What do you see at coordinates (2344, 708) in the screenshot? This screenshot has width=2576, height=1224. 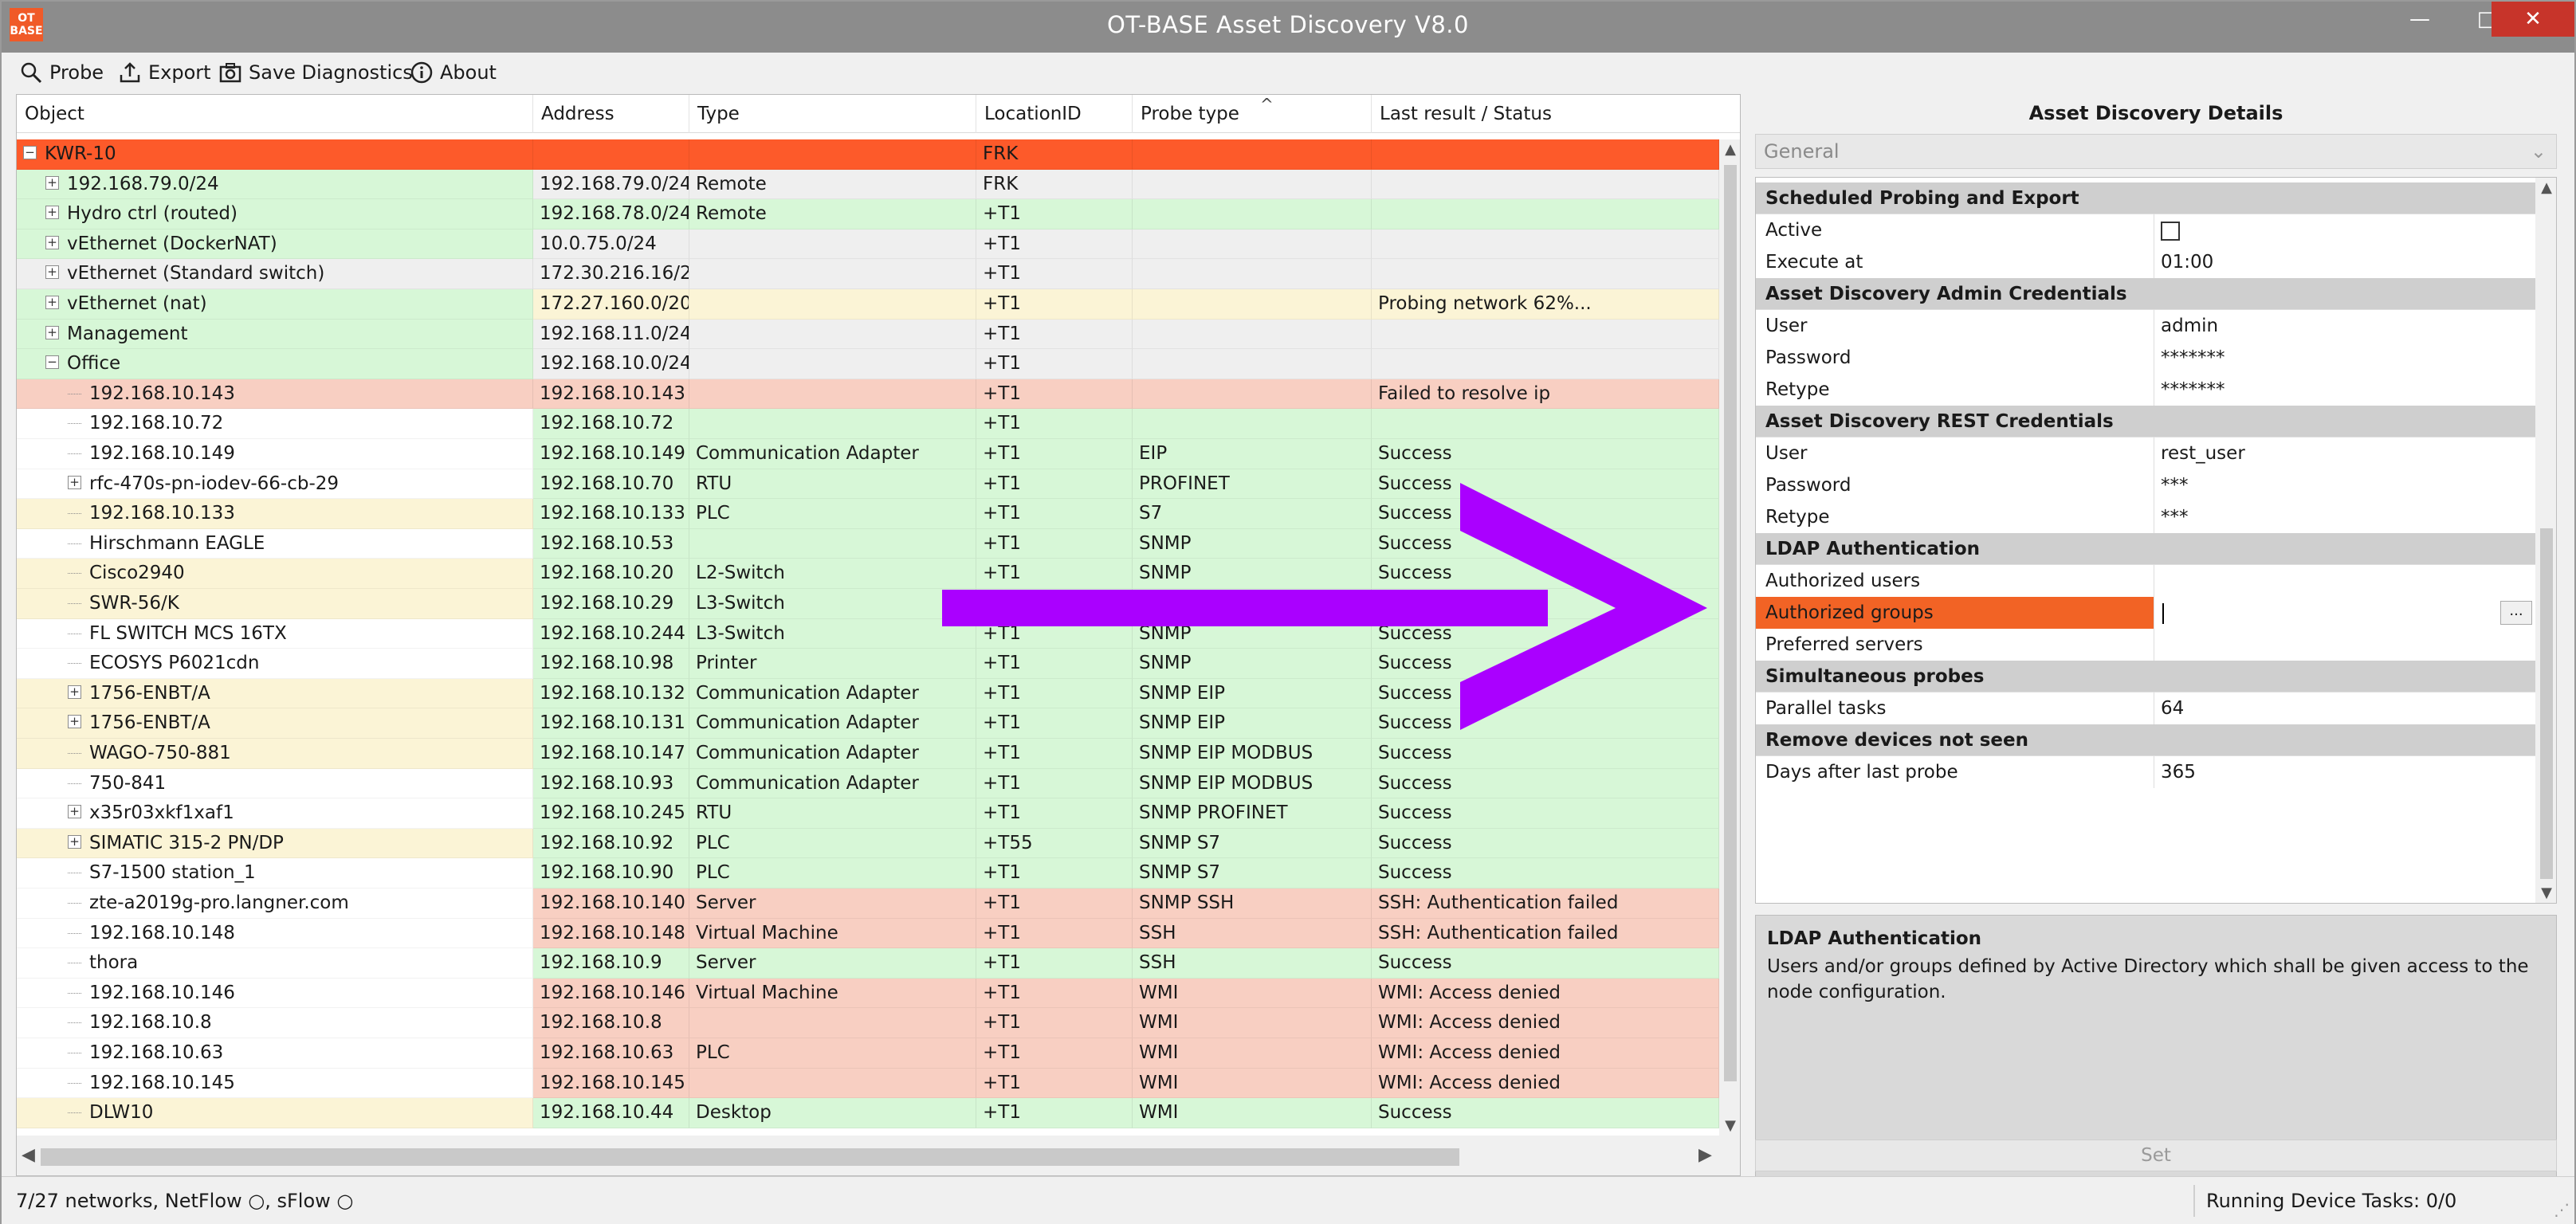 I see `property-value: 64` at bounding box center [2344, 708].